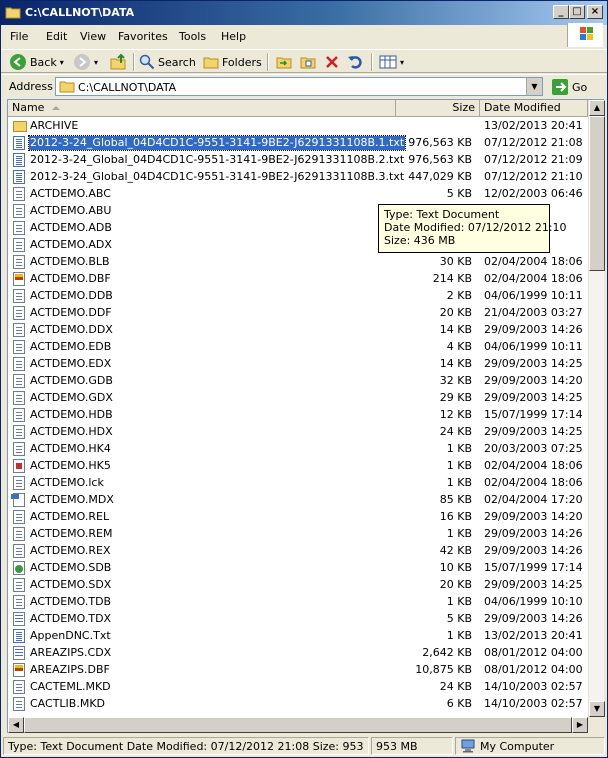 The image size is (608, 758). What do you see at coordinates (438, 108) in the screenshot?
I see `column-header-size: Size` at bounding box center [438, 108].